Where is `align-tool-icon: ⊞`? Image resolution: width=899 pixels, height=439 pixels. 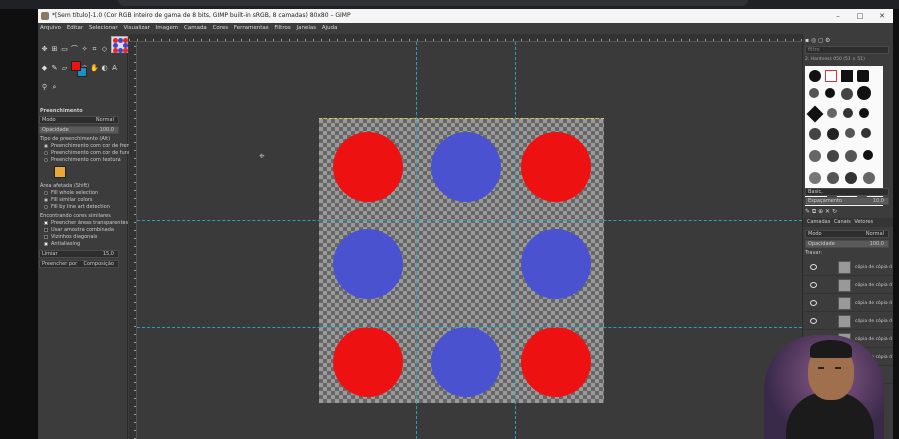 align-tool-icon: ⊞ is located at coordinates (54, 49).